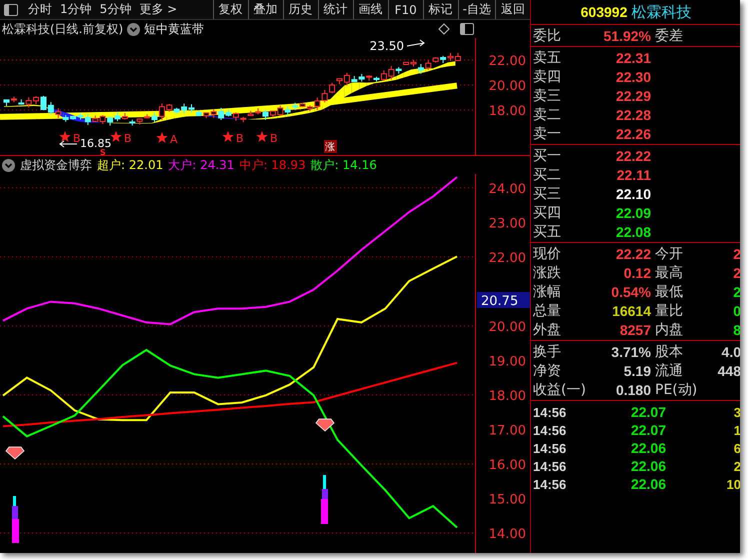 Image resolution: width=748 pixels, height=560 pixels. Describe the element at coordinates (676, 389) in the screenshot. I see `field-label: PE(动)` at that location.